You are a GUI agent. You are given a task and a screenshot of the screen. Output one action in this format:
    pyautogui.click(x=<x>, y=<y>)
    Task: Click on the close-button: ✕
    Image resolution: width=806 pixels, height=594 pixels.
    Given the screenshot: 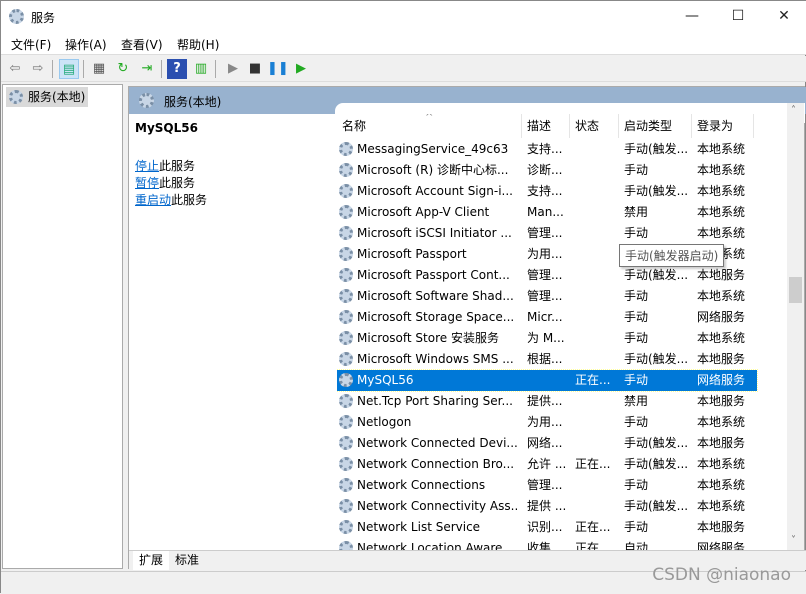 What is the action you would take?
    pyautogui.click(x=783, y=16)
    